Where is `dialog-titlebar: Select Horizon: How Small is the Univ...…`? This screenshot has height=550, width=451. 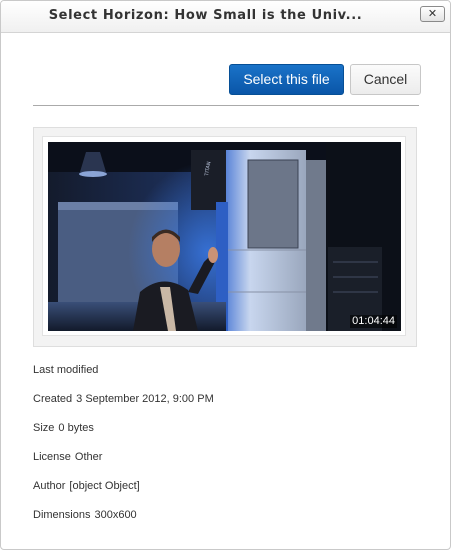
dialog-titlebar: Select Horizon: How Small is the Univ...… is located at coordinates (225, 17).